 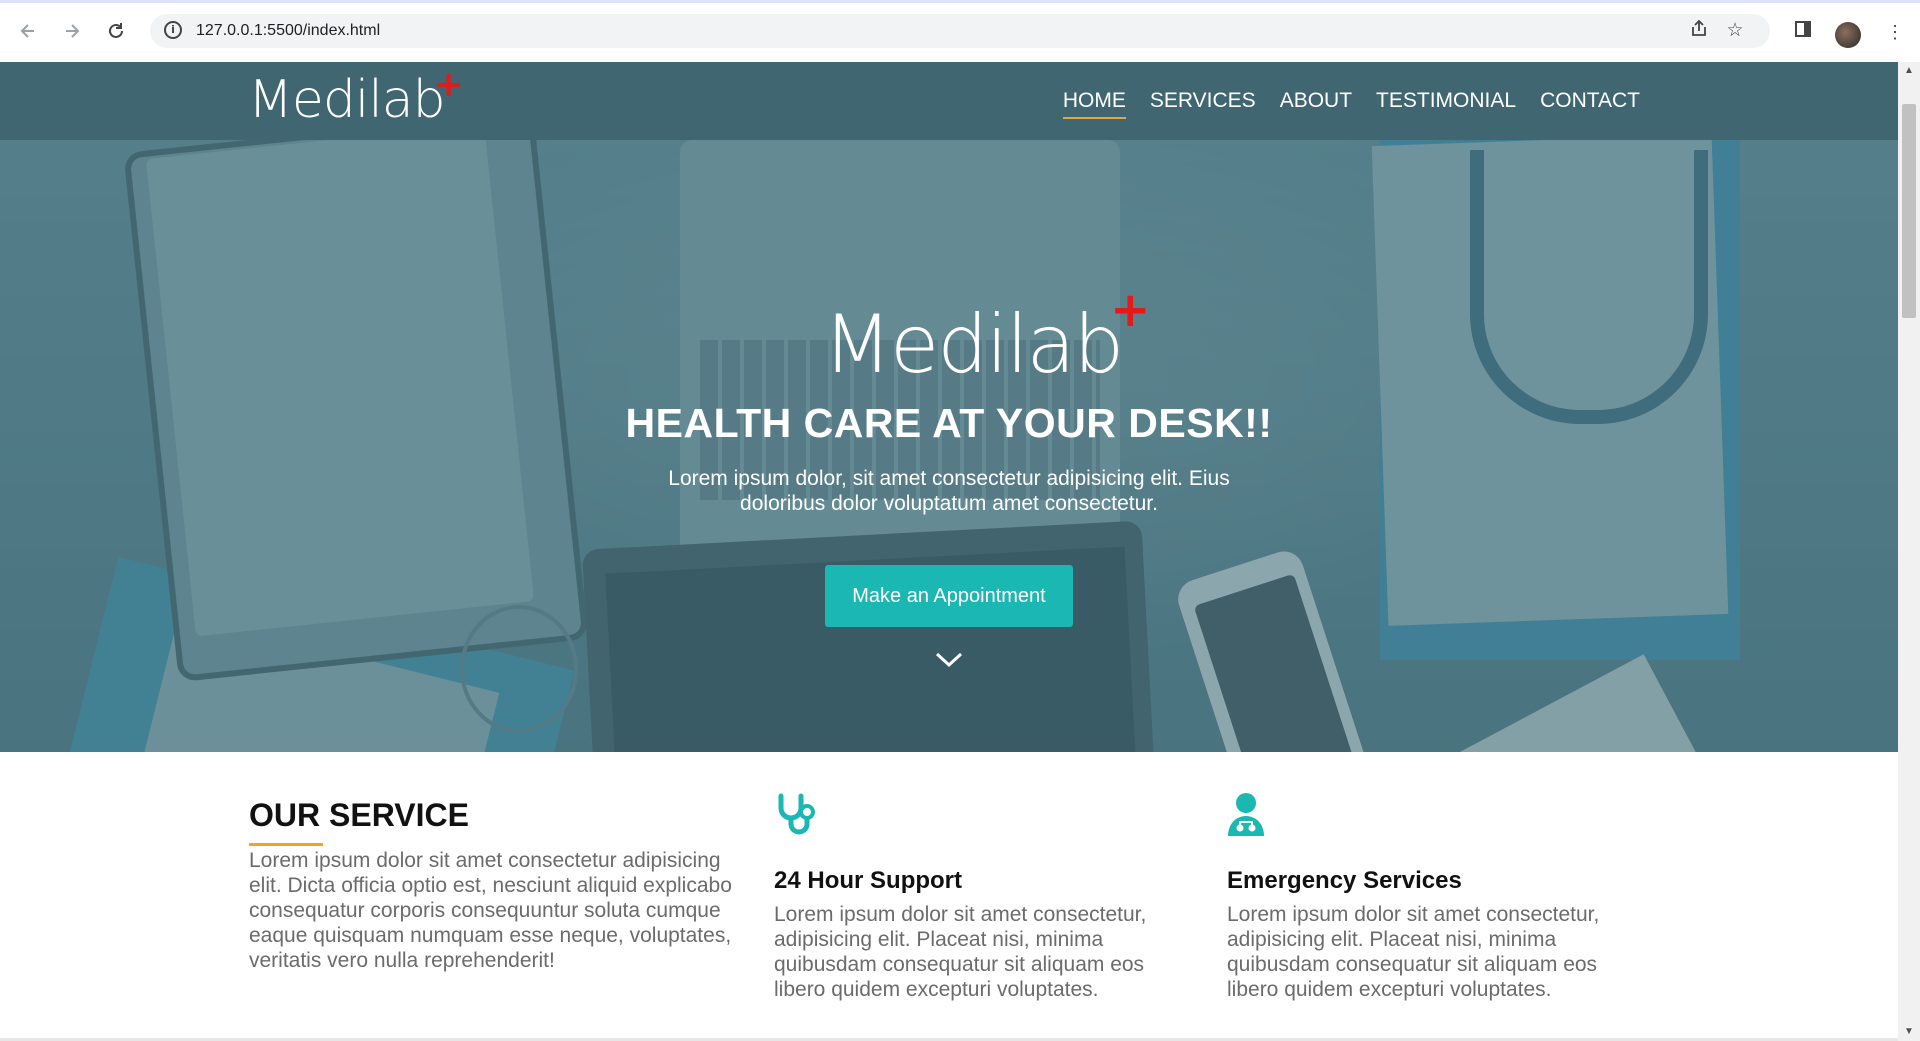 I want to click on logo-text: Medilab, so click(x=347, y=100).